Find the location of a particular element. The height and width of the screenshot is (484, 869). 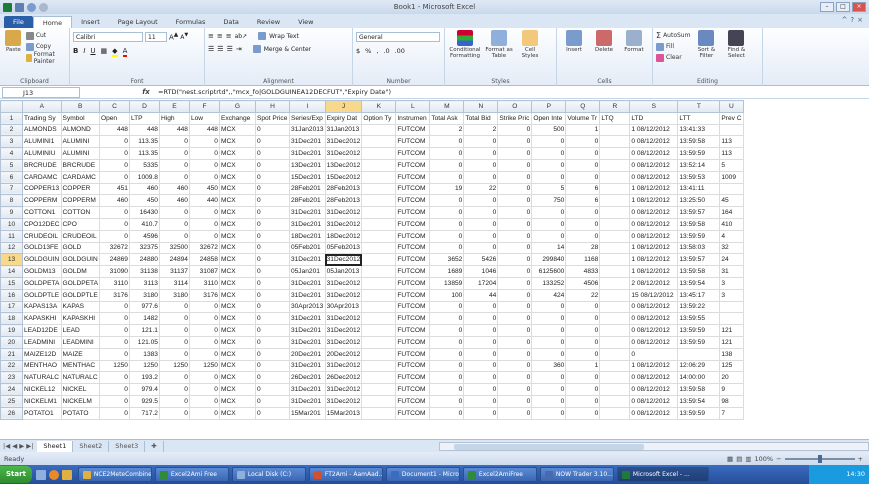

cell: 28Feb2013 is located at coordinates (343, 189).